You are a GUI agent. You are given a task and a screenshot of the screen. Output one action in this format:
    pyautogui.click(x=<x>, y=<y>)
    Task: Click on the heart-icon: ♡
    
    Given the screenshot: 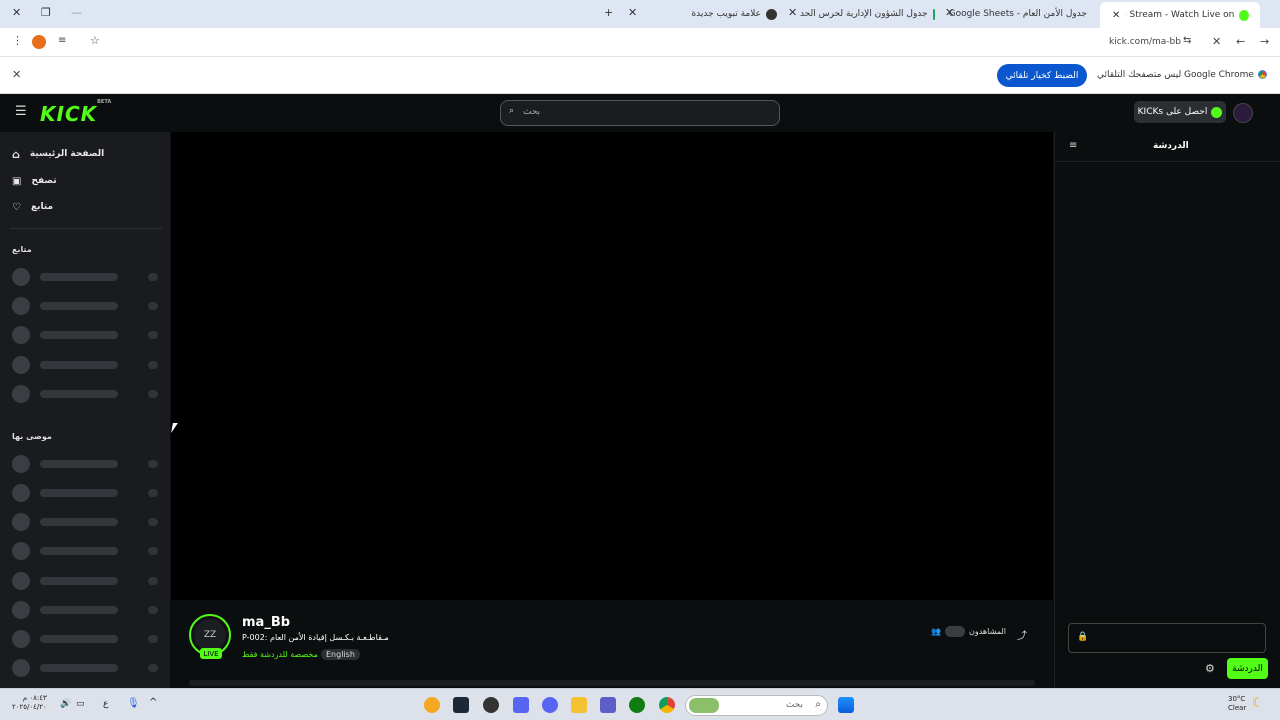 What is the action you would take?
    pyautogui.click(x=16, y=207)
    